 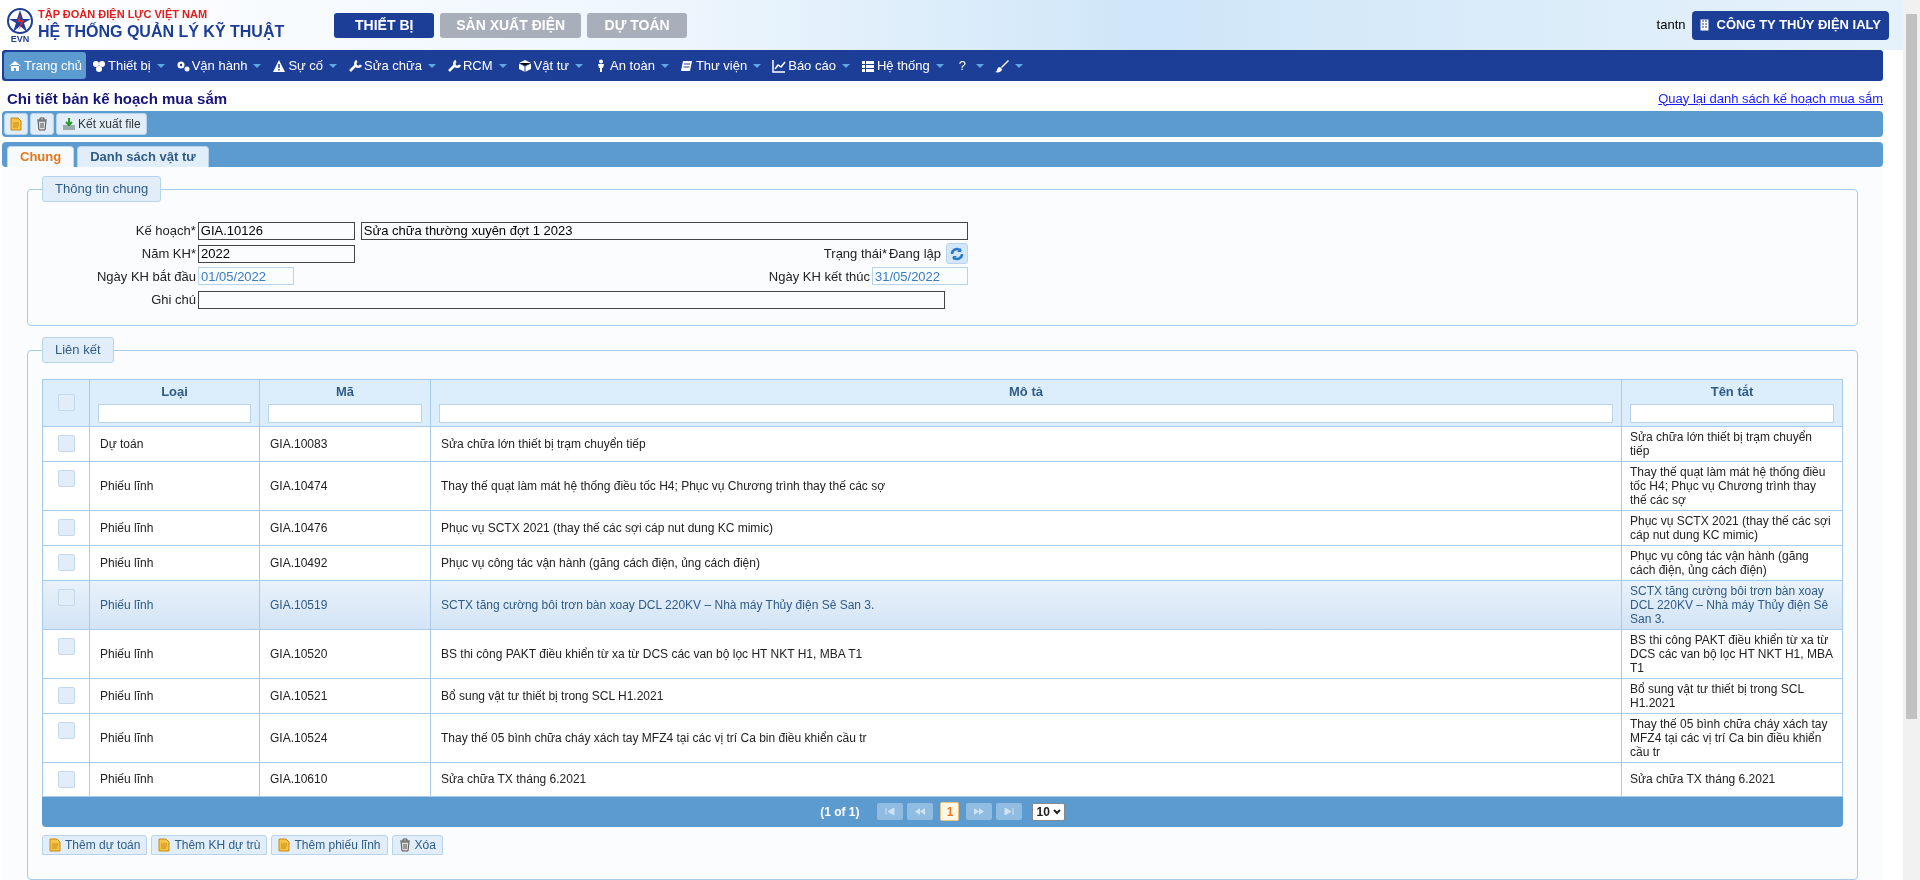 I want to click on field-label: Năm KH*, so click(x=168, y=253).